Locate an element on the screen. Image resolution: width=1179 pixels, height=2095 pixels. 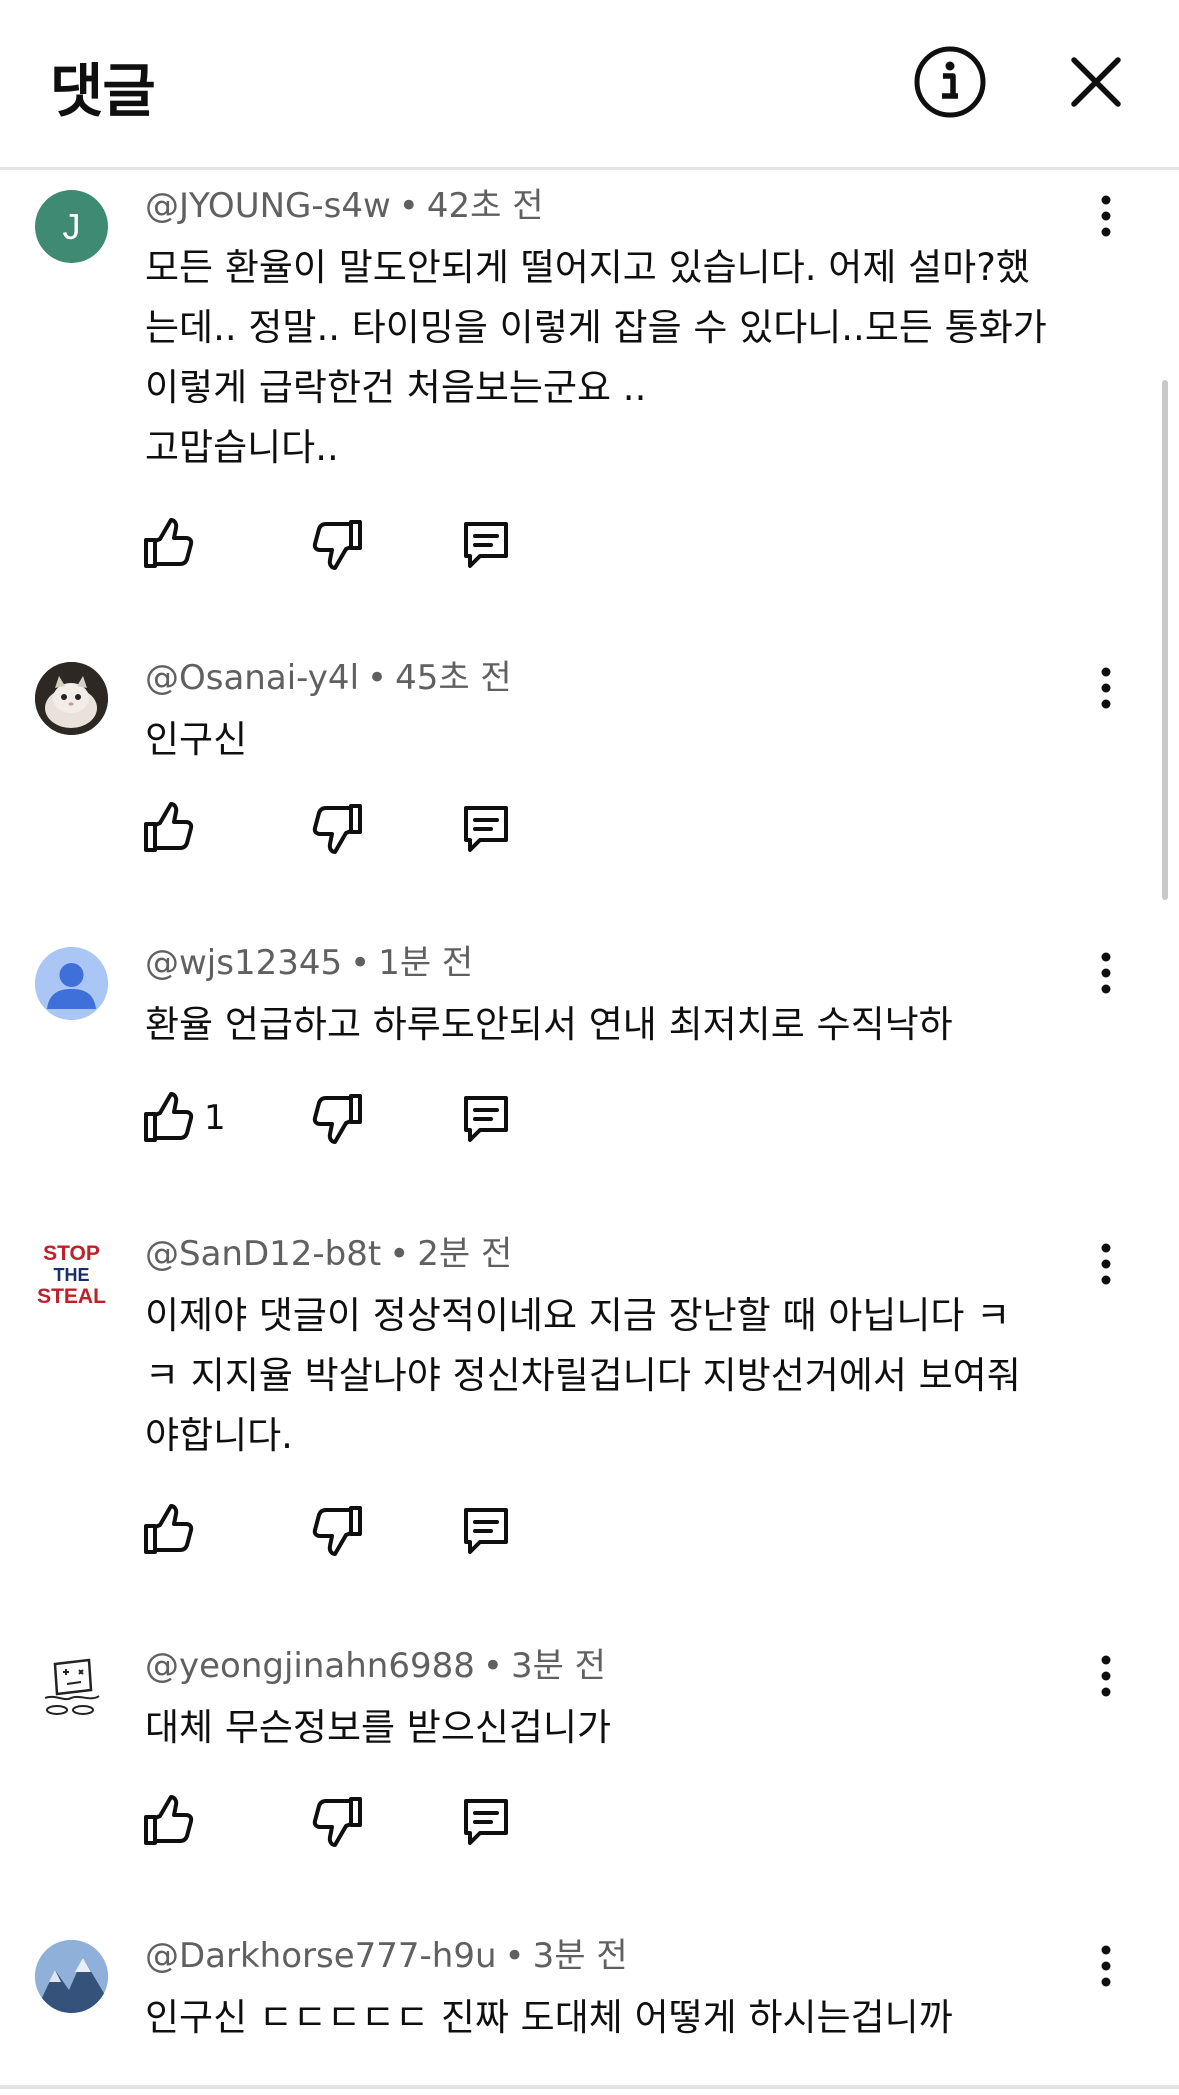
info-icon is located at coordinates (950, 82).